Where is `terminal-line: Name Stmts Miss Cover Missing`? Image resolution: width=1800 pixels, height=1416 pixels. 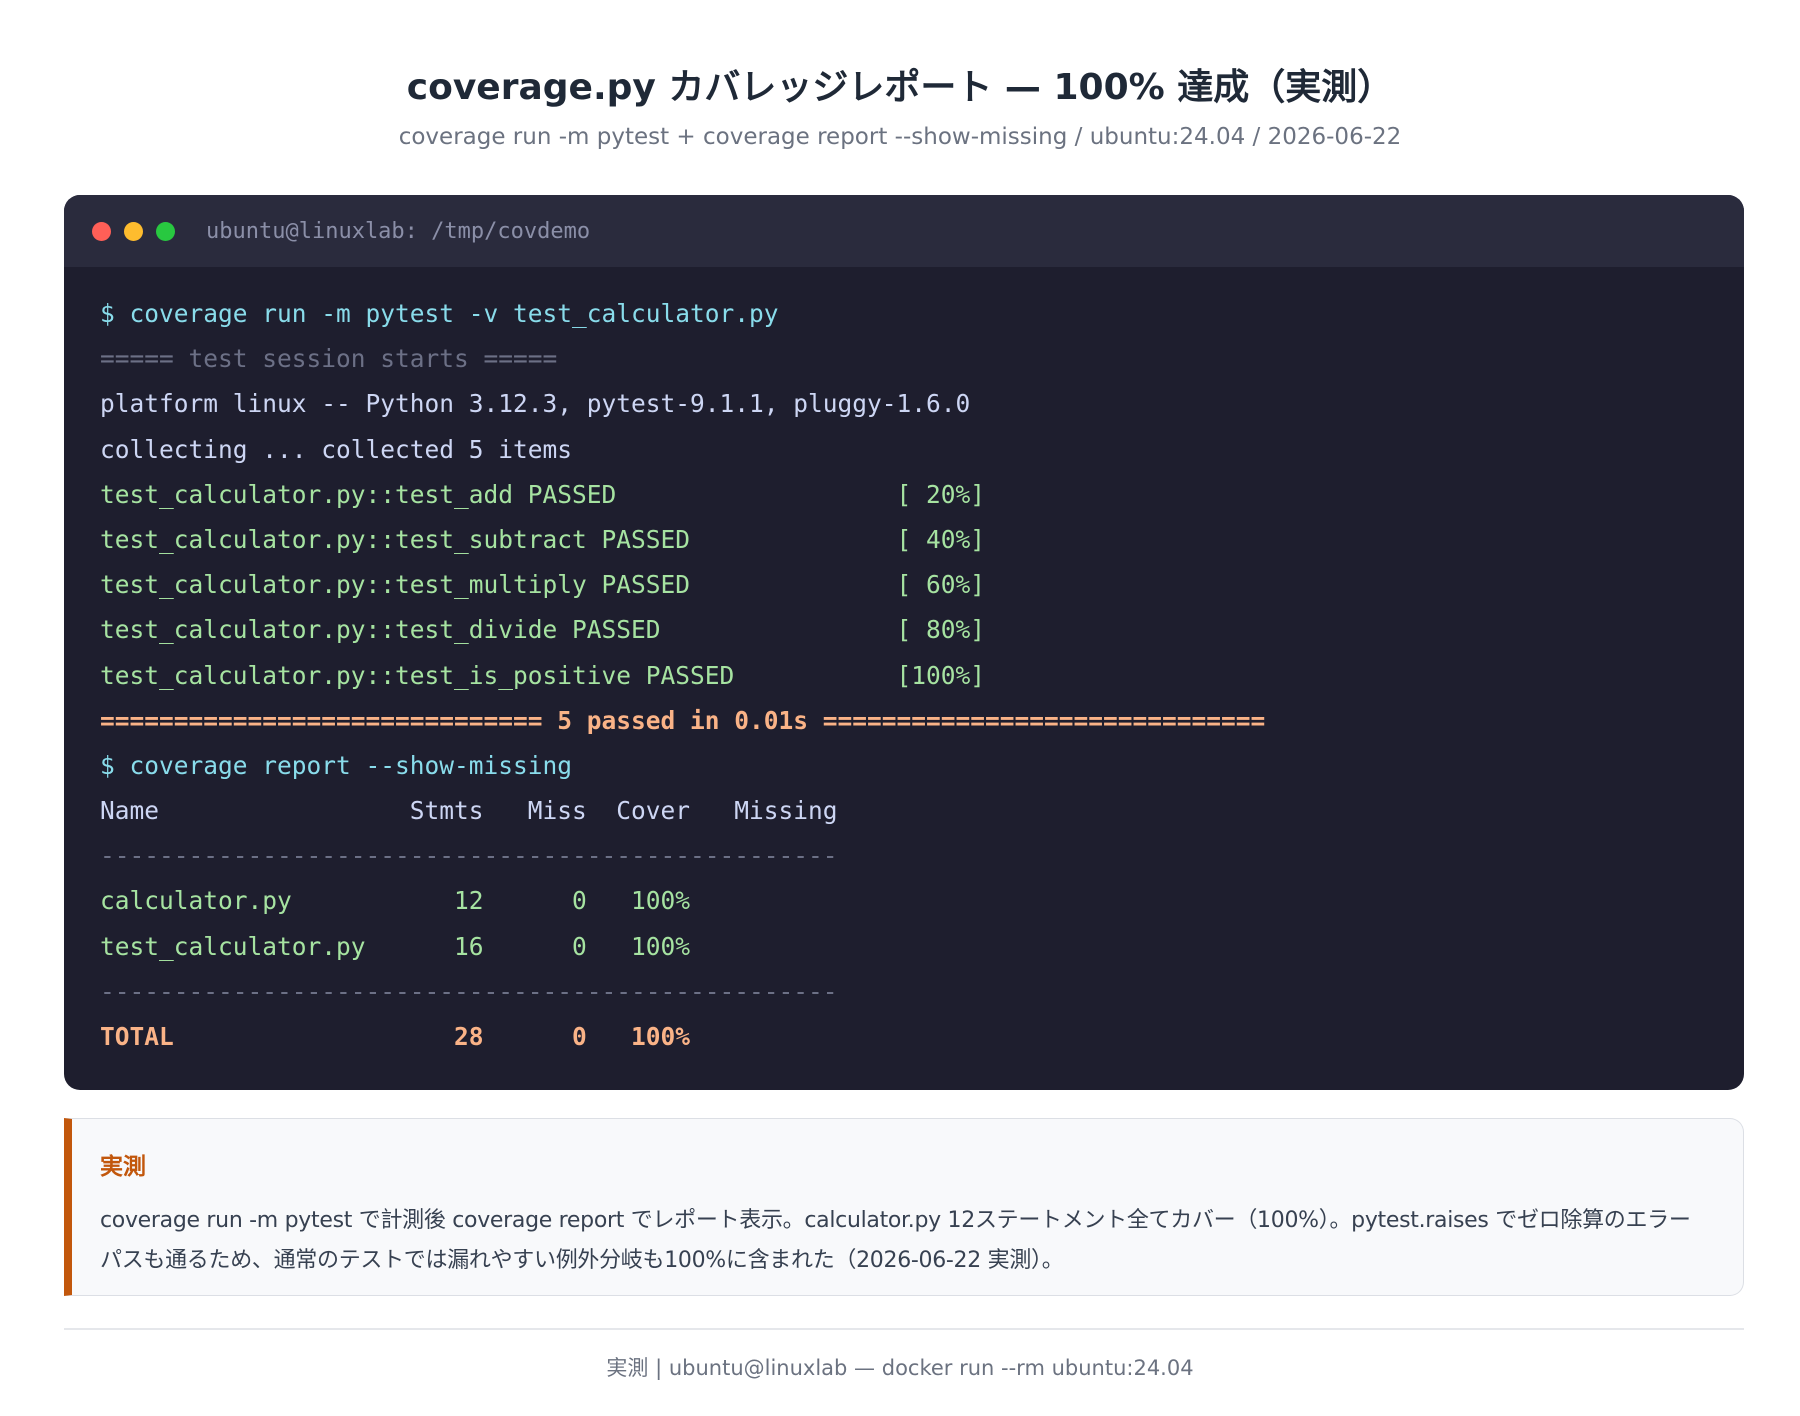
terminal-line: Name Stmts Miss Cover Missing is located at coordinates (469, 811).